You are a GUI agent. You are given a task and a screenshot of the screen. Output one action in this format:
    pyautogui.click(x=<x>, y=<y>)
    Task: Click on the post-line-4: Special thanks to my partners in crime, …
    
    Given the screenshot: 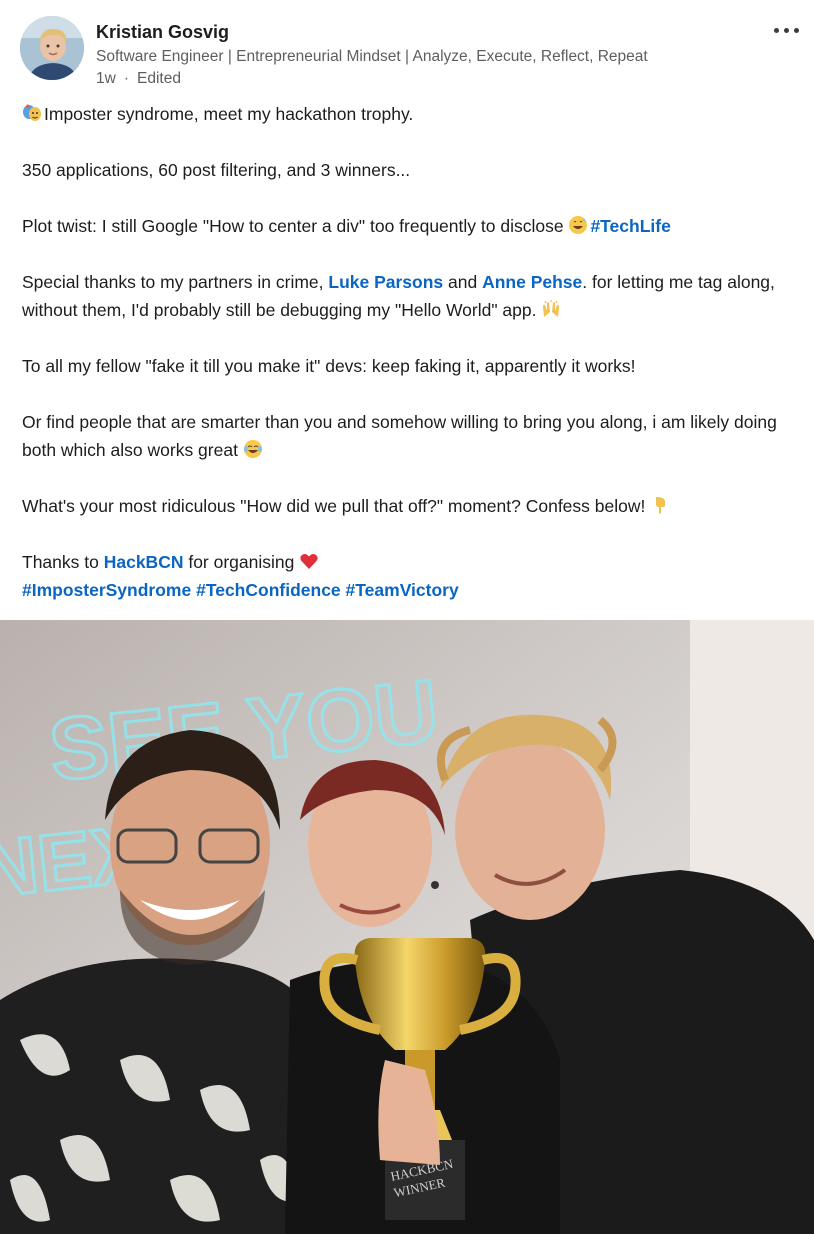 What is the action you would take?
    pyautogui.click(x=398, y=296)
    